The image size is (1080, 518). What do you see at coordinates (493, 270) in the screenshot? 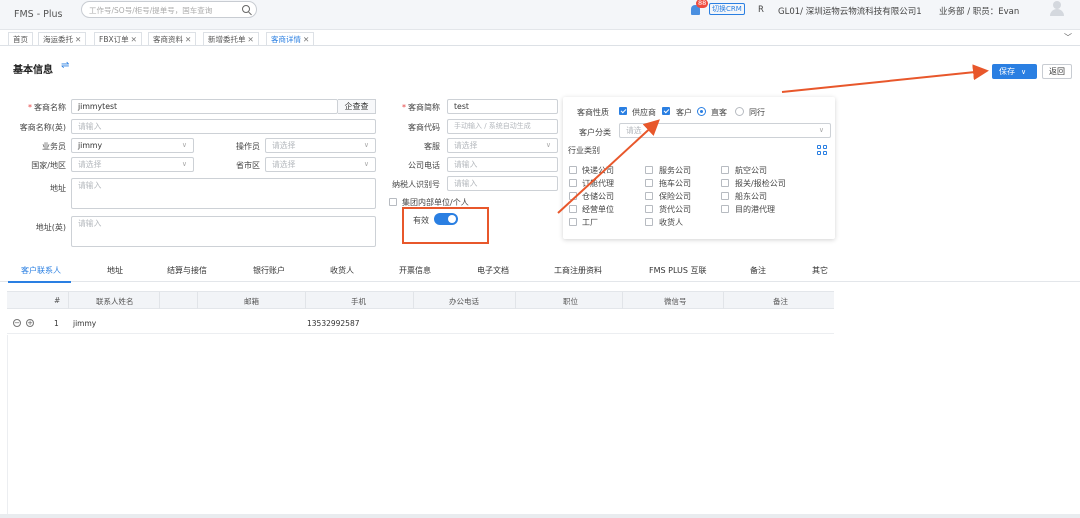
I see `subtab-documents: 电子文档` at bounding box center [493, 270].